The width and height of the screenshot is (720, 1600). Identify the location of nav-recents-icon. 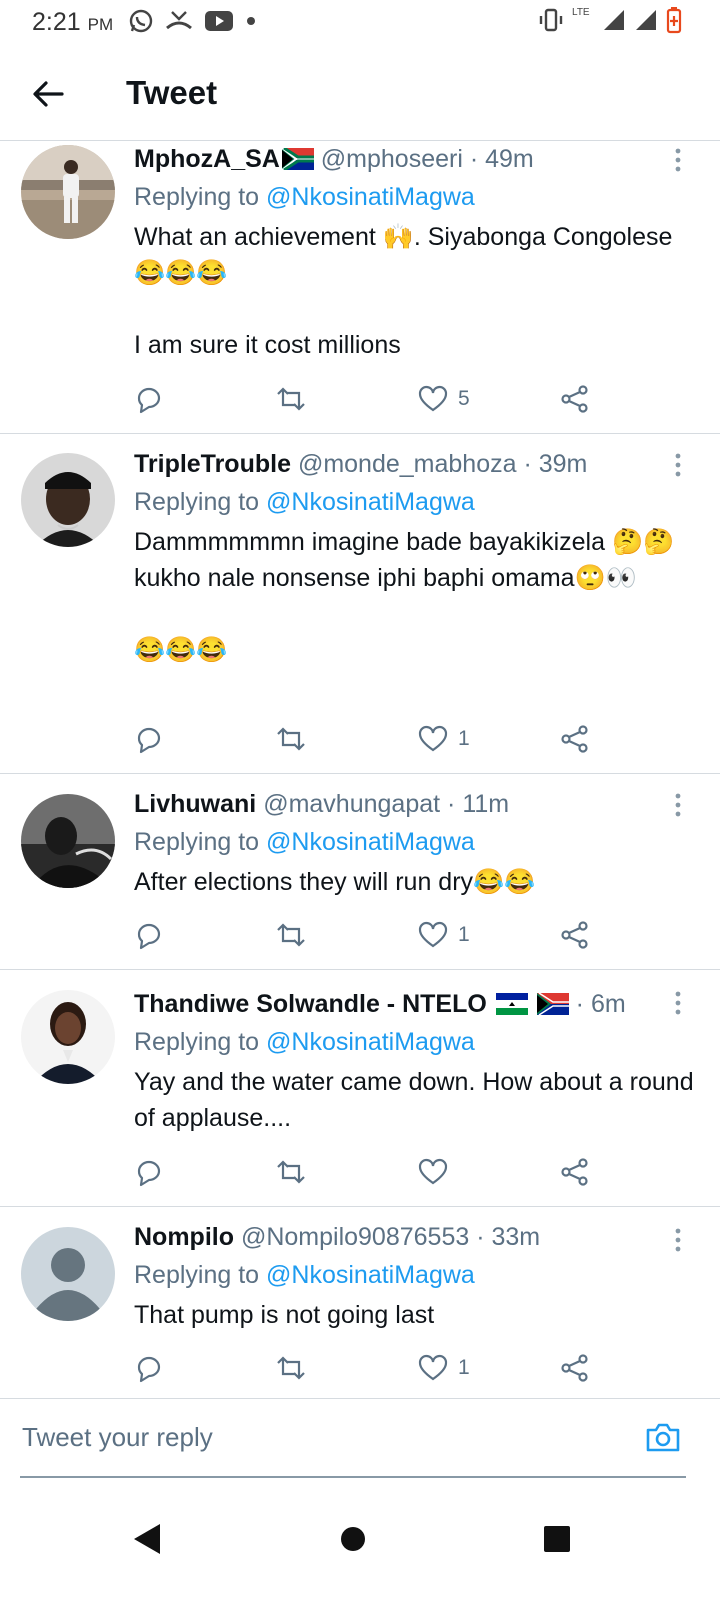
(557, 1539).